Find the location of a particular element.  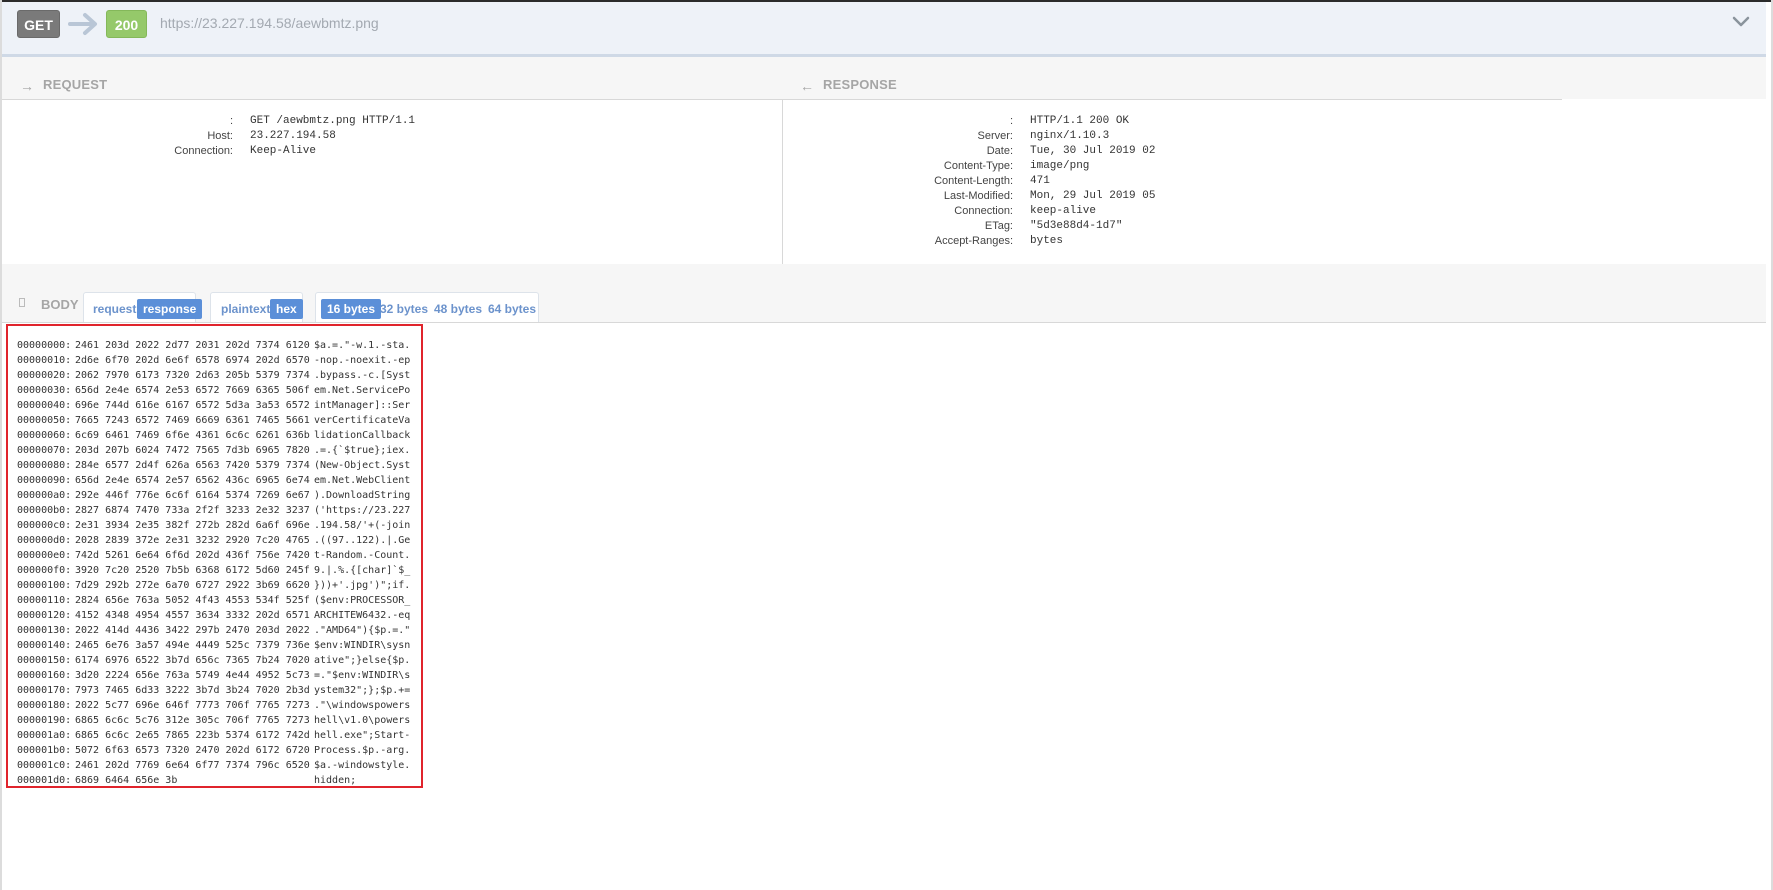

header-key: Connection: is located at coordinates (983, 211).